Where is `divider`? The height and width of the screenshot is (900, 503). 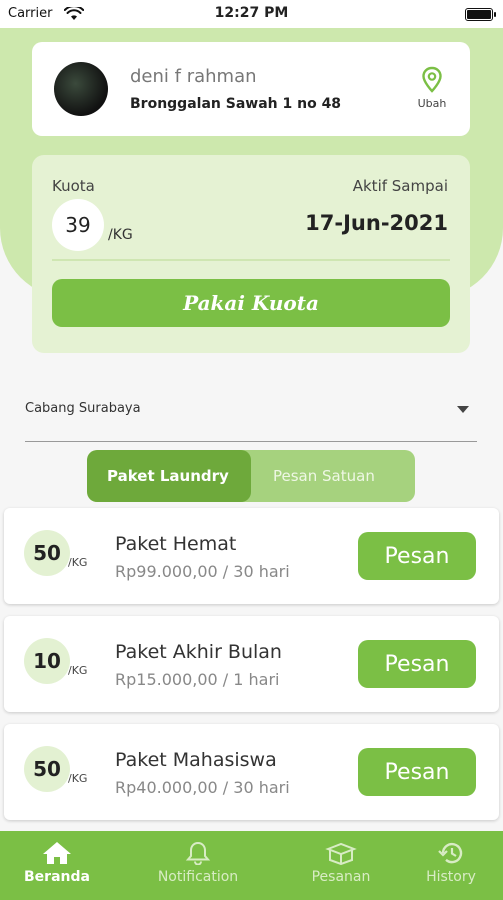
divider is located at coordinates (251, 260).